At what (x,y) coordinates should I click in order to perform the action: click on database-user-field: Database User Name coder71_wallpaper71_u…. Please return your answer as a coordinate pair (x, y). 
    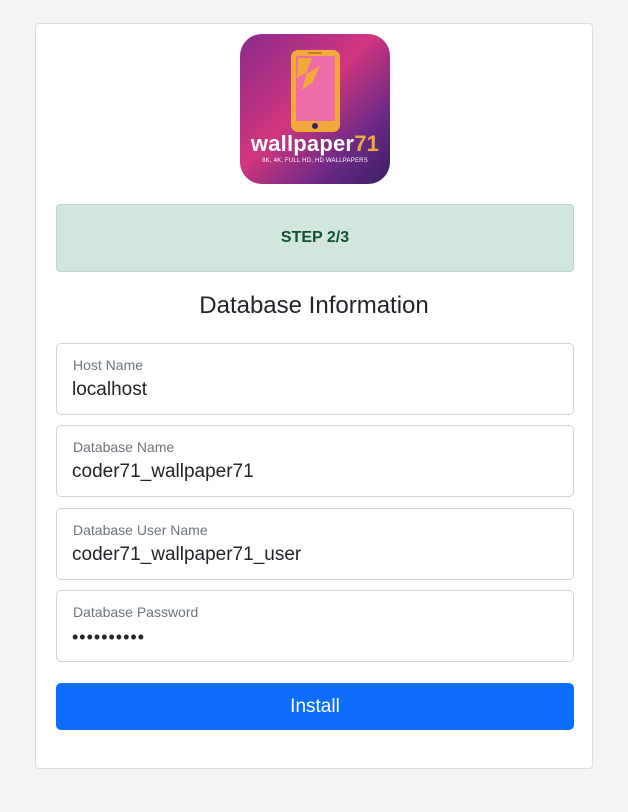
    Looking at the image, I should click on (315, 544).